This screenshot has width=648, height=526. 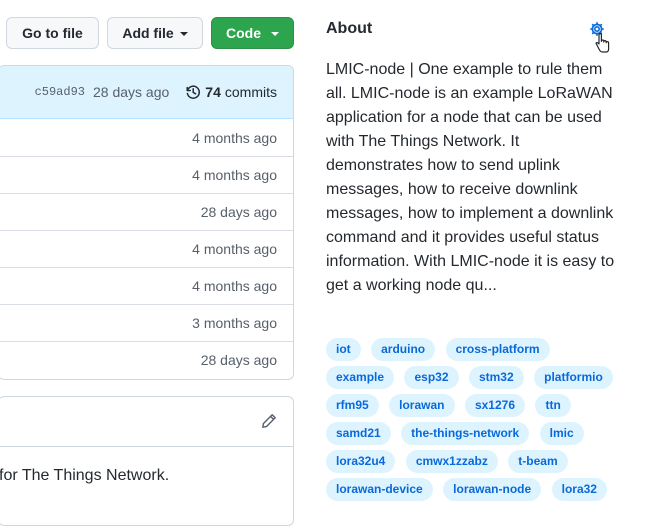 I want to click on topic-tag-iot: iot, so click(x=343, y=349).